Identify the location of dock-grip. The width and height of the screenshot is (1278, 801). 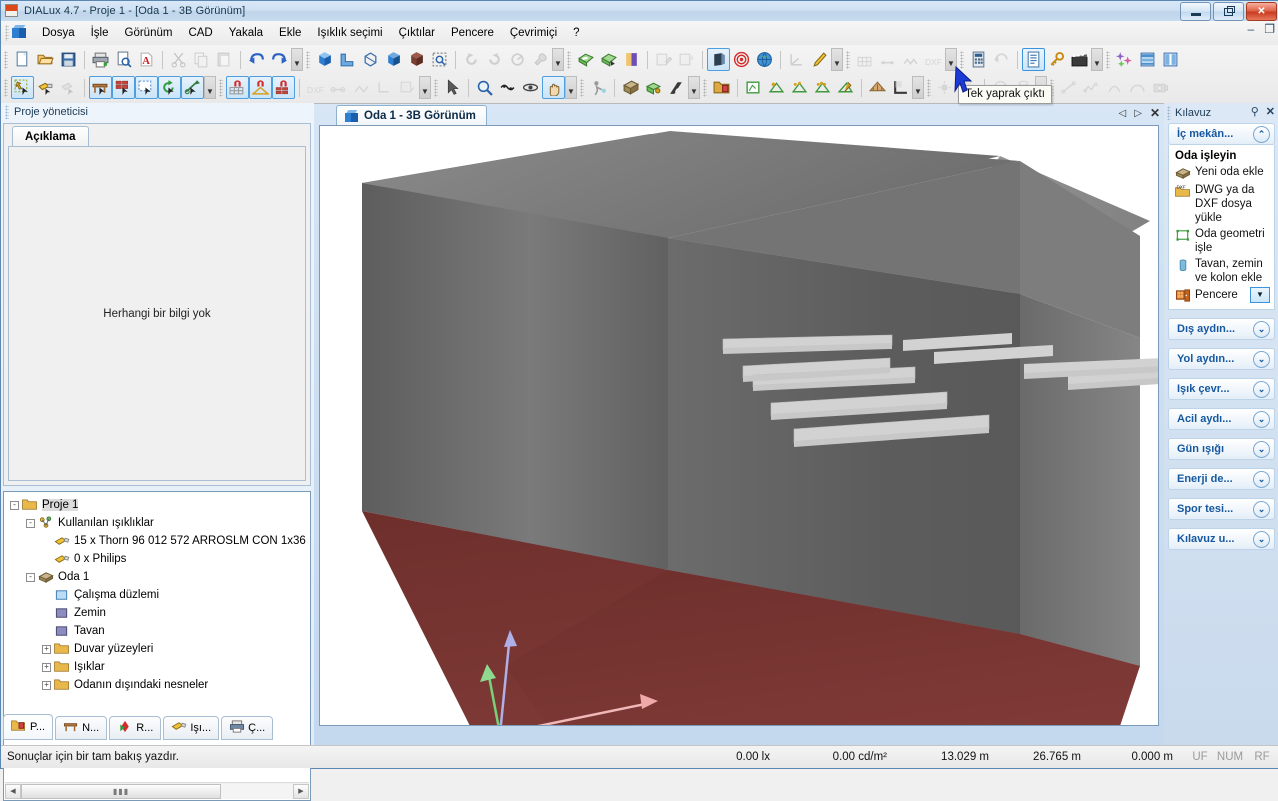
(7, 112).